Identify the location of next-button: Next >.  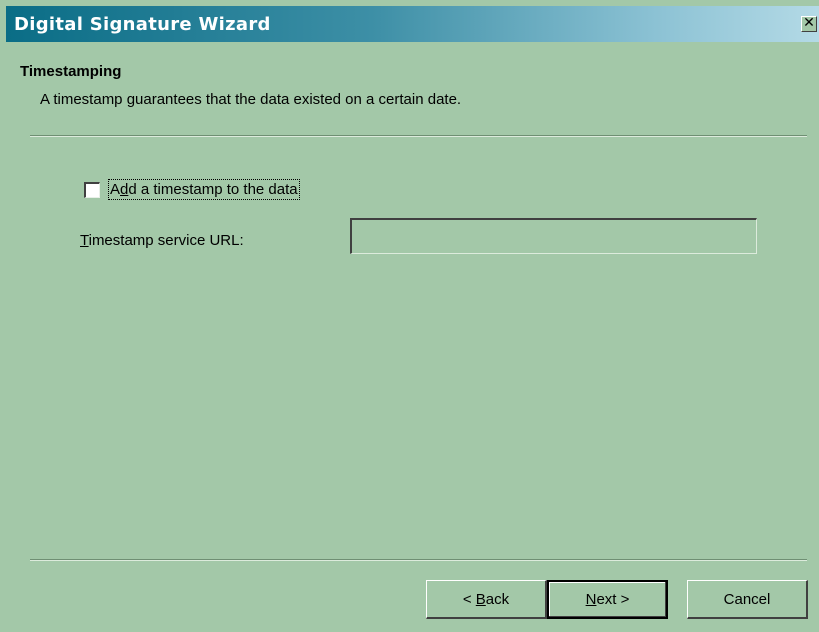
(607, 599).